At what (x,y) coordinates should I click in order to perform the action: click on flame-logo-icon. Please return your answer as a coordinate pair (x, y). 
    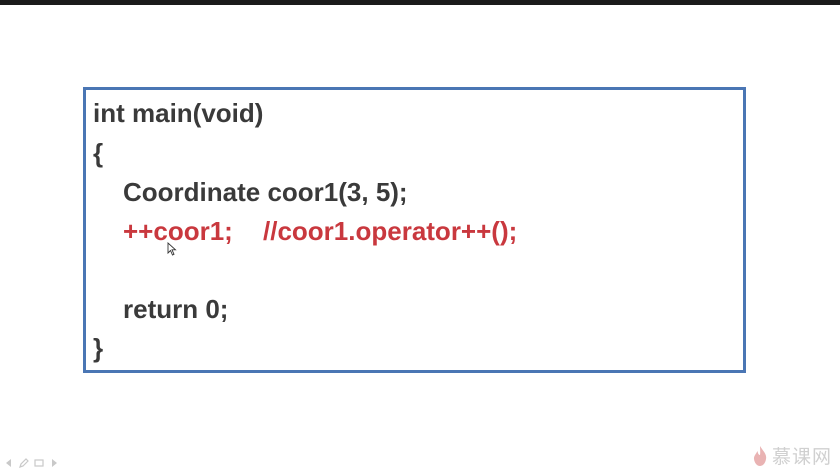
    Looking at the image, I should click on (760, 455).